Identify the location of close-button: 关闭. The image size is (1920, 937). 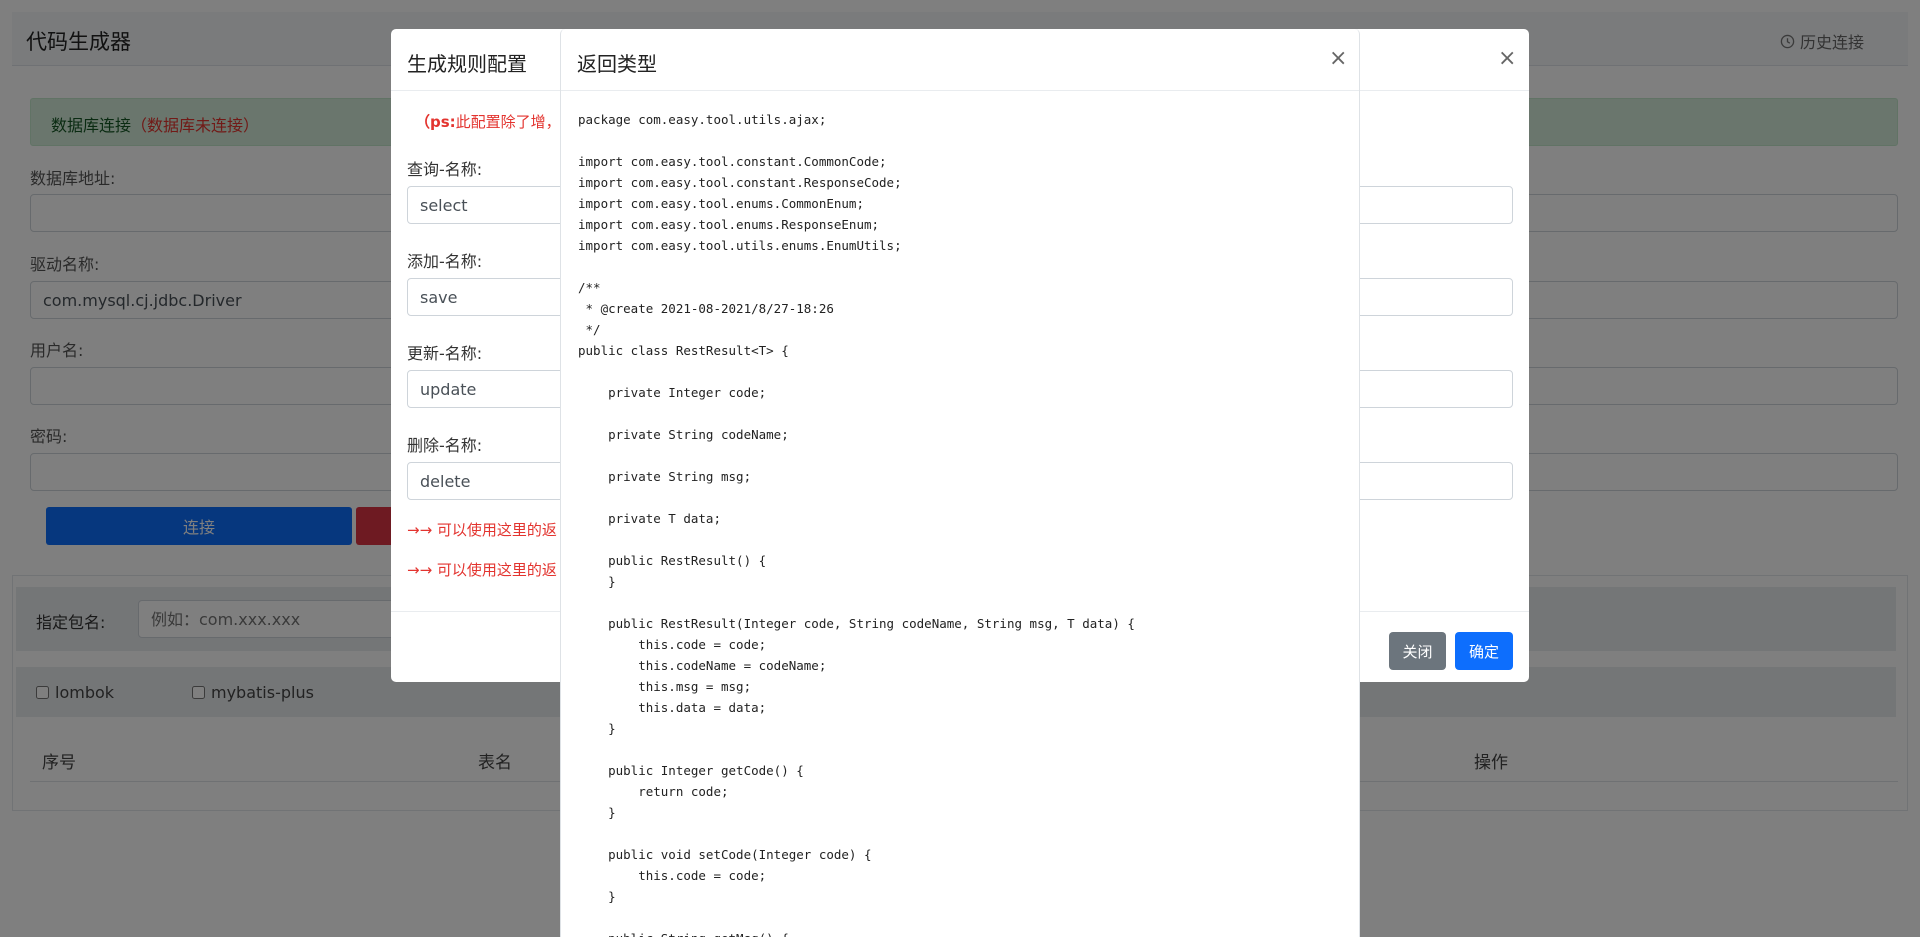
(1417, 651).